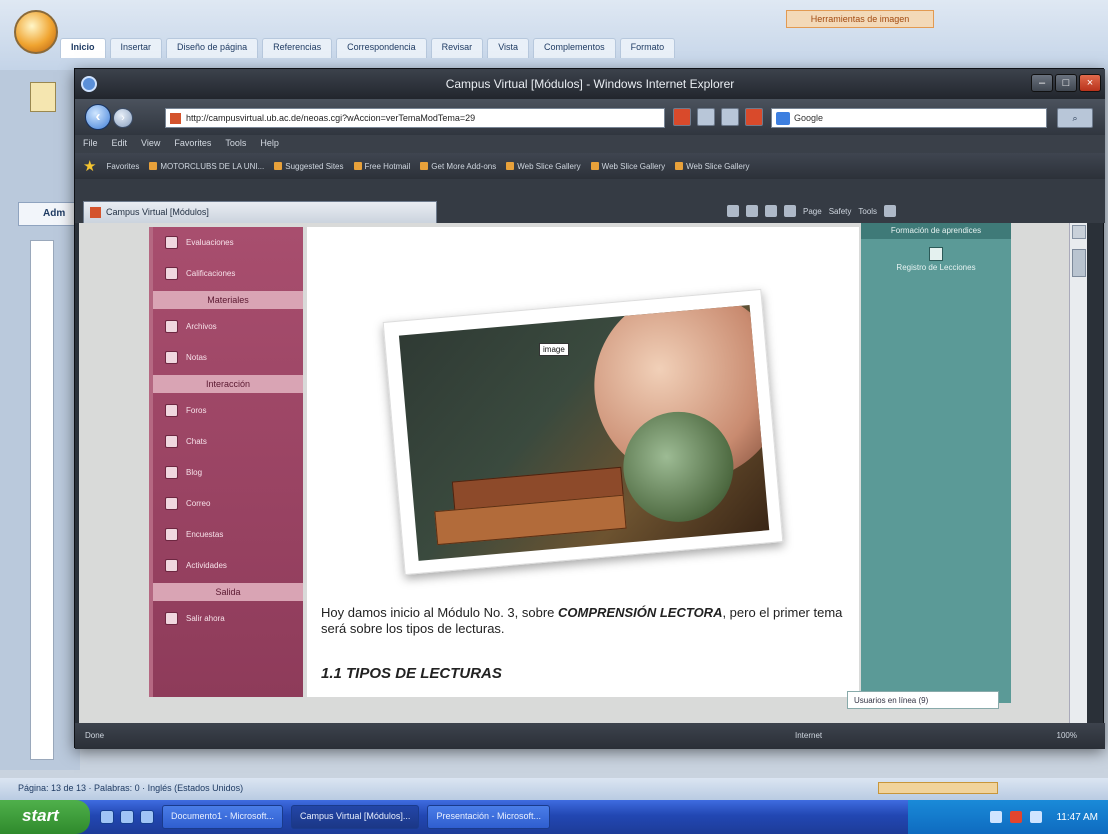  Describe the element at coordinates (1036, 817) in the screenshot. I see `volume-icon` at that location.